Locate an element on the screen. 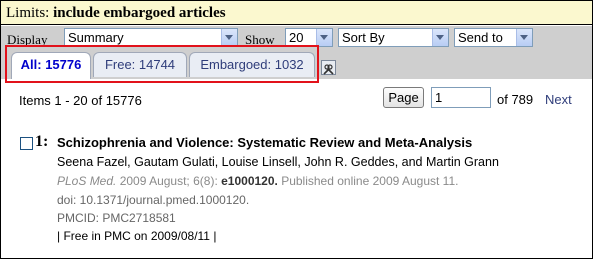 The height and width of the screenshot is (259, 593). items-count: Items 1 - 20 of 15776 is located at coordinates (80, 100).